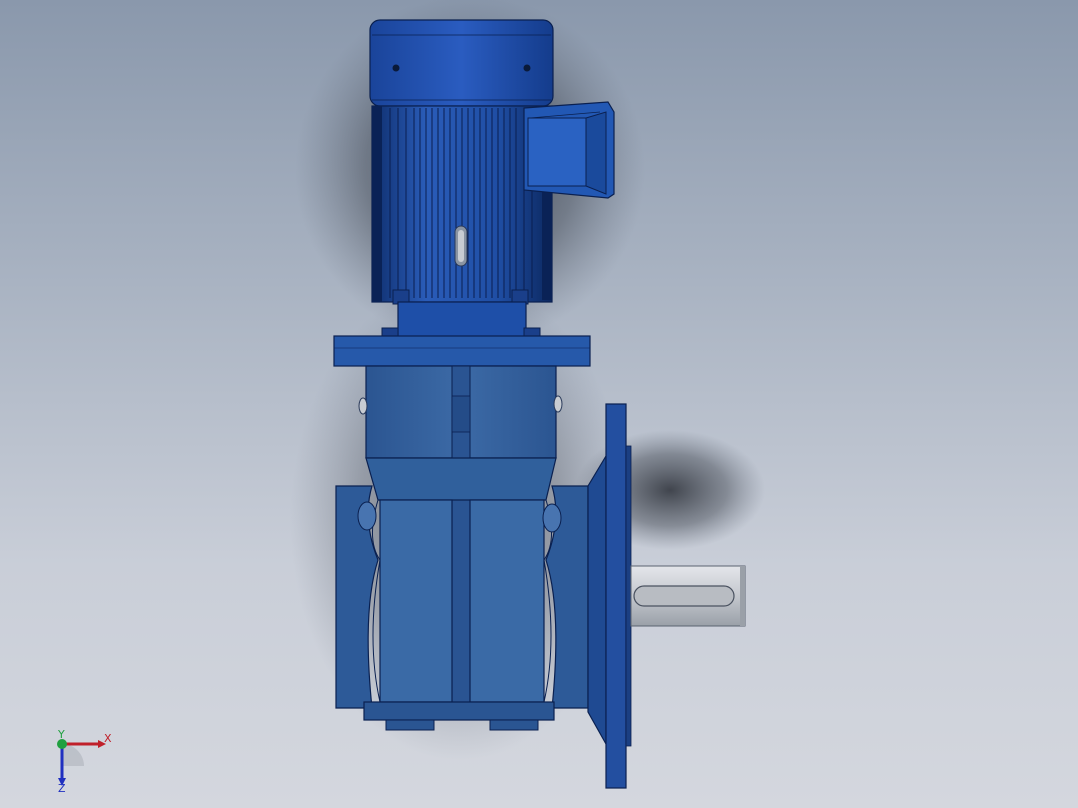 This screenshot has width=1078, height=808. Describe the element at coordinates (108, 738) in the screenshot. I see `x-axis-label: X` at that location.